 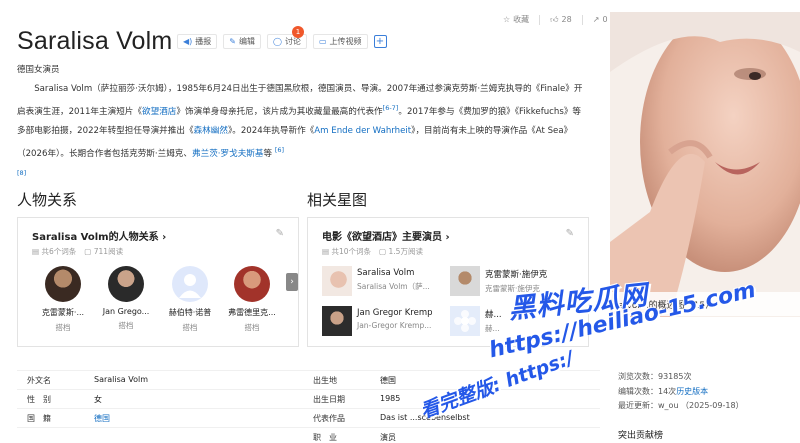 What do you see at coordinates (39, 399) in the screenshot?
I see `info-label: 性 别` at bounding box center [39, 399].